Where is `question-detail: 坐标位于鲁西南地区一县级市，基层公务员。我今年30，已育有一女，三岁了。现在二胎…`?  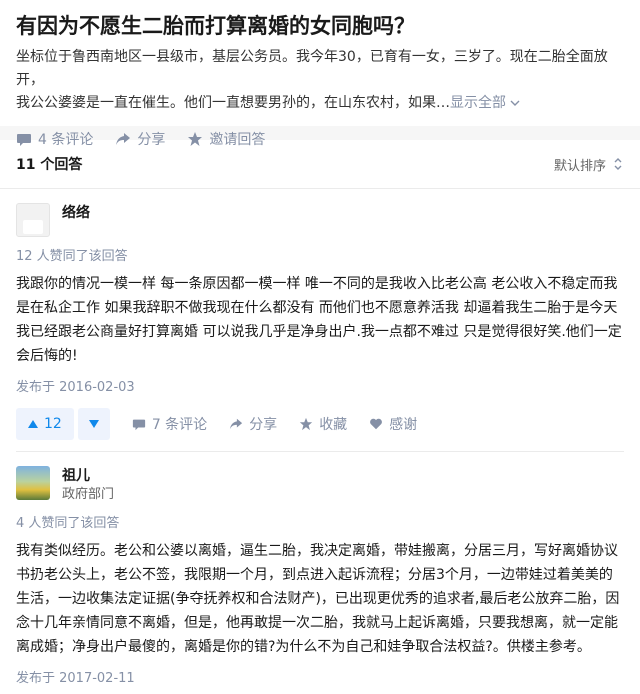
question-detail: 坐标位于鲁西南地区一县级市，基层公务员。我今年30，已育有一女，三岁了。现在二胎… is located at coordinates (320, 80).